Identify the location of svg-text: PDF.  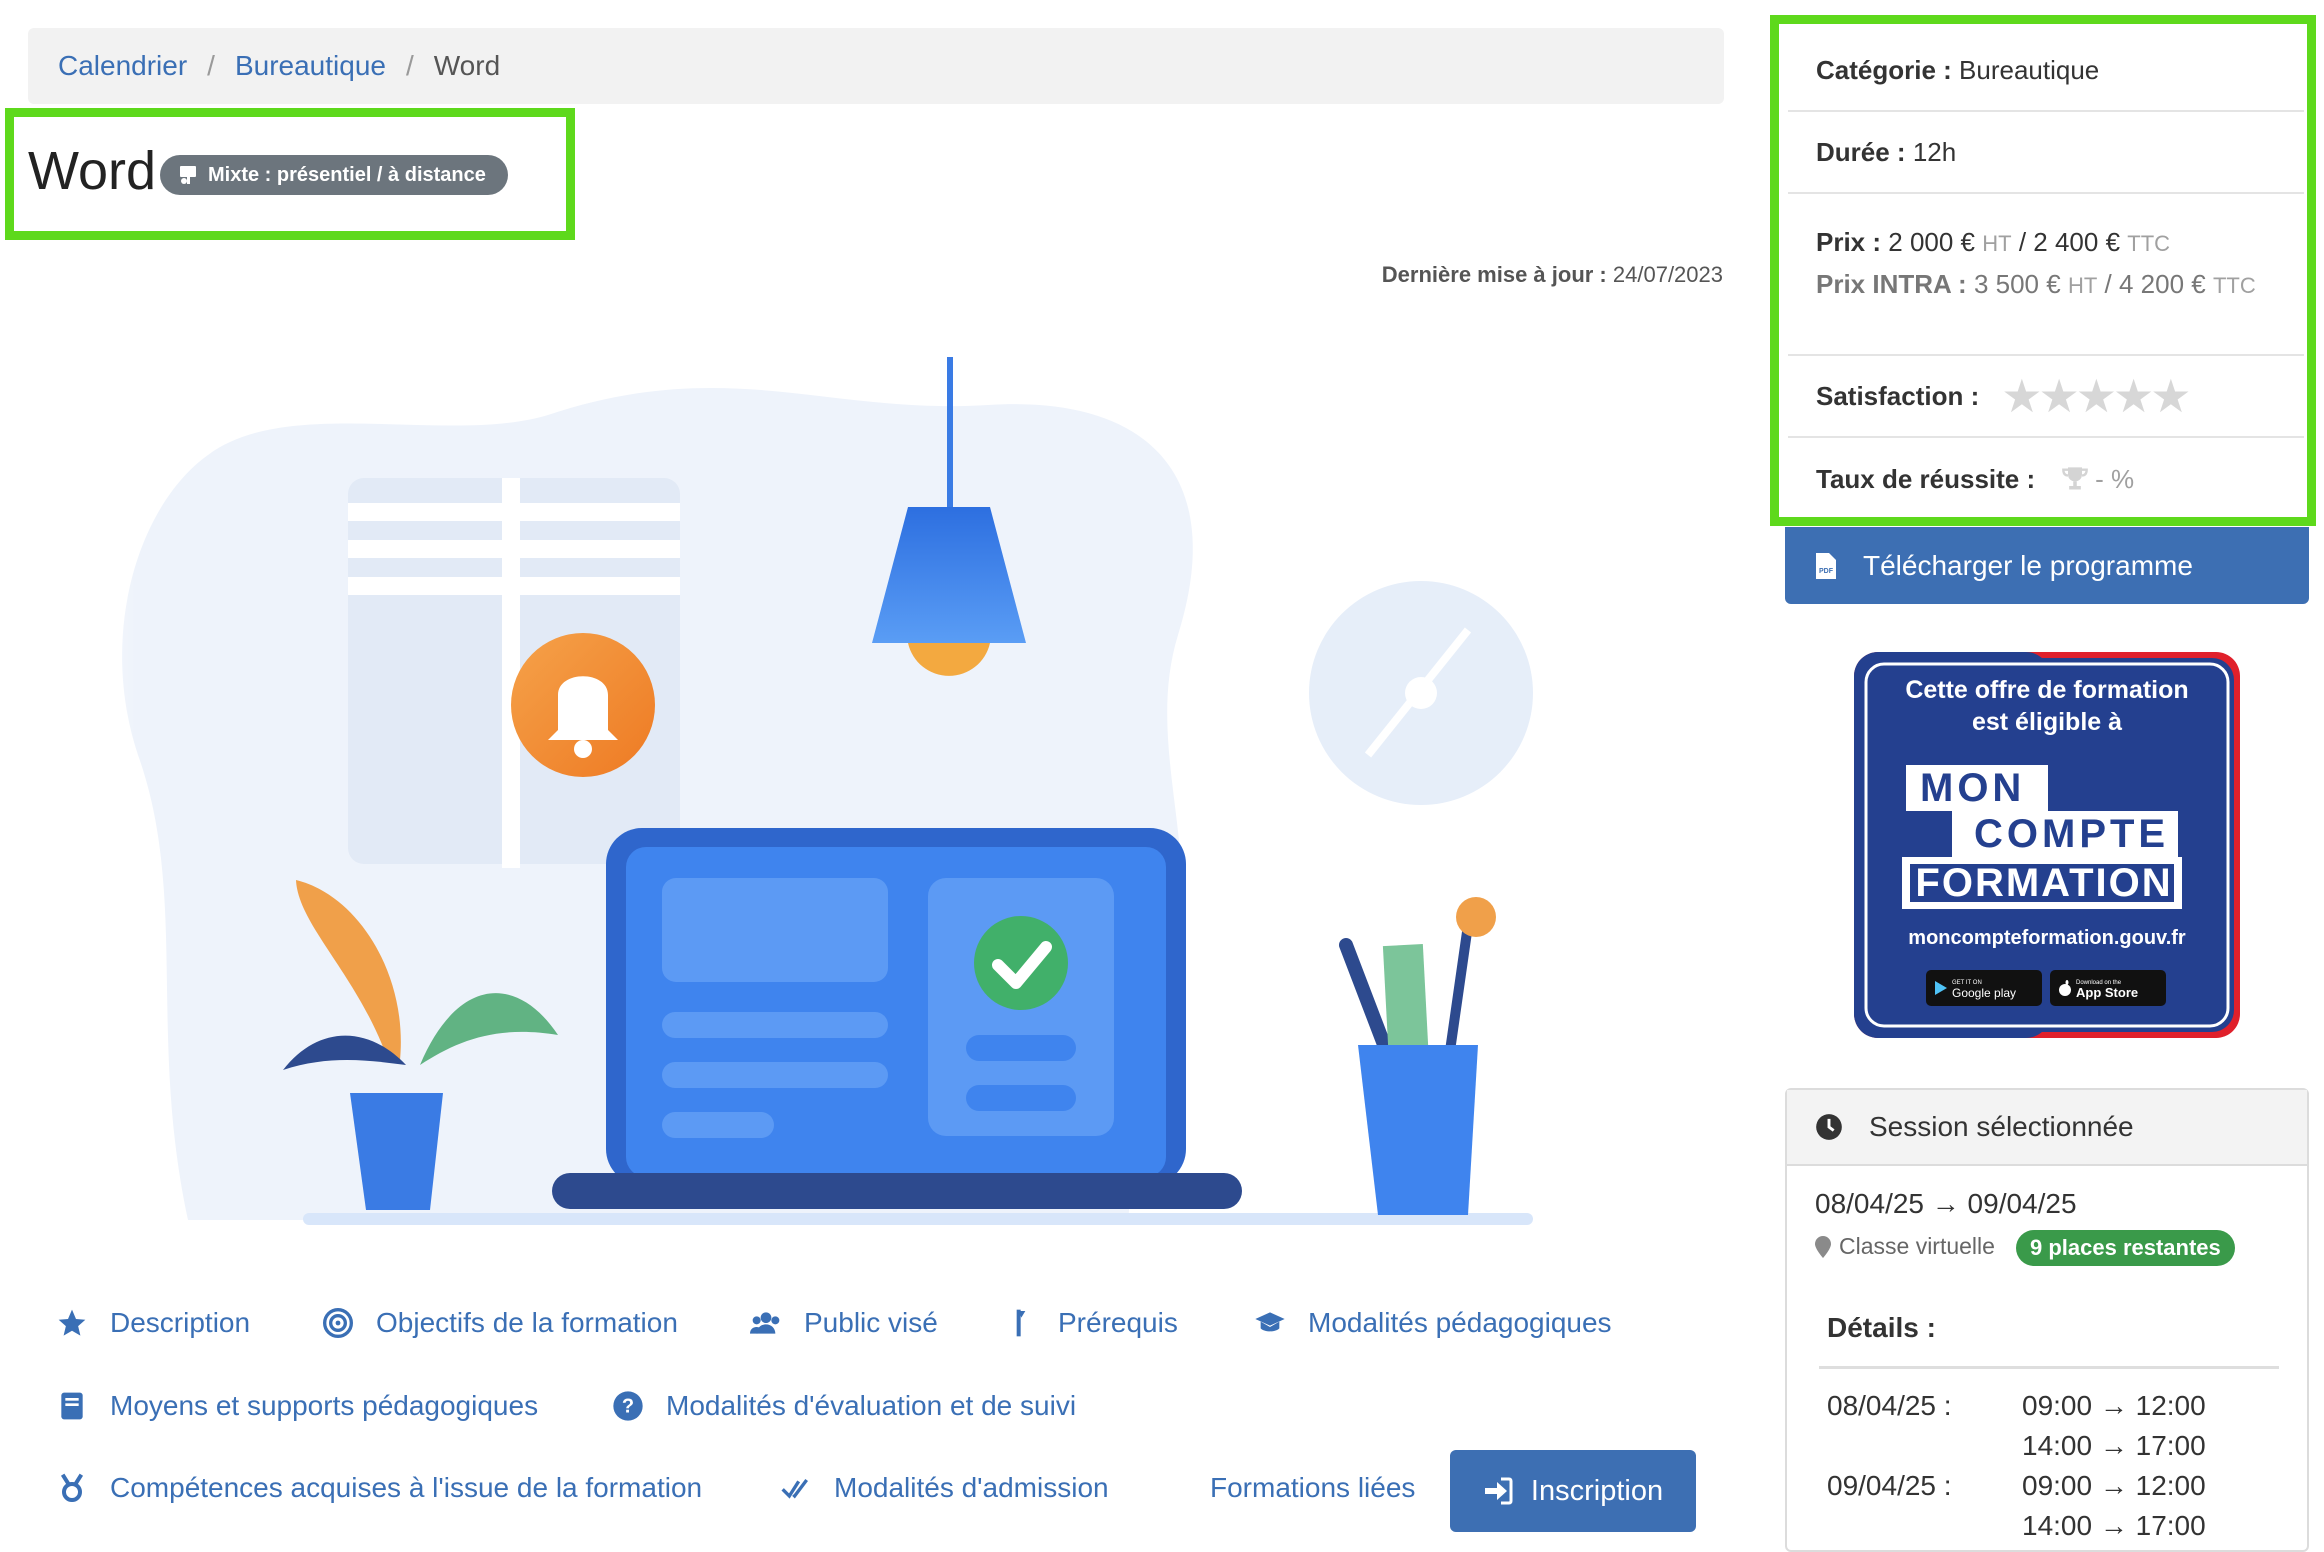
(1826, 571).